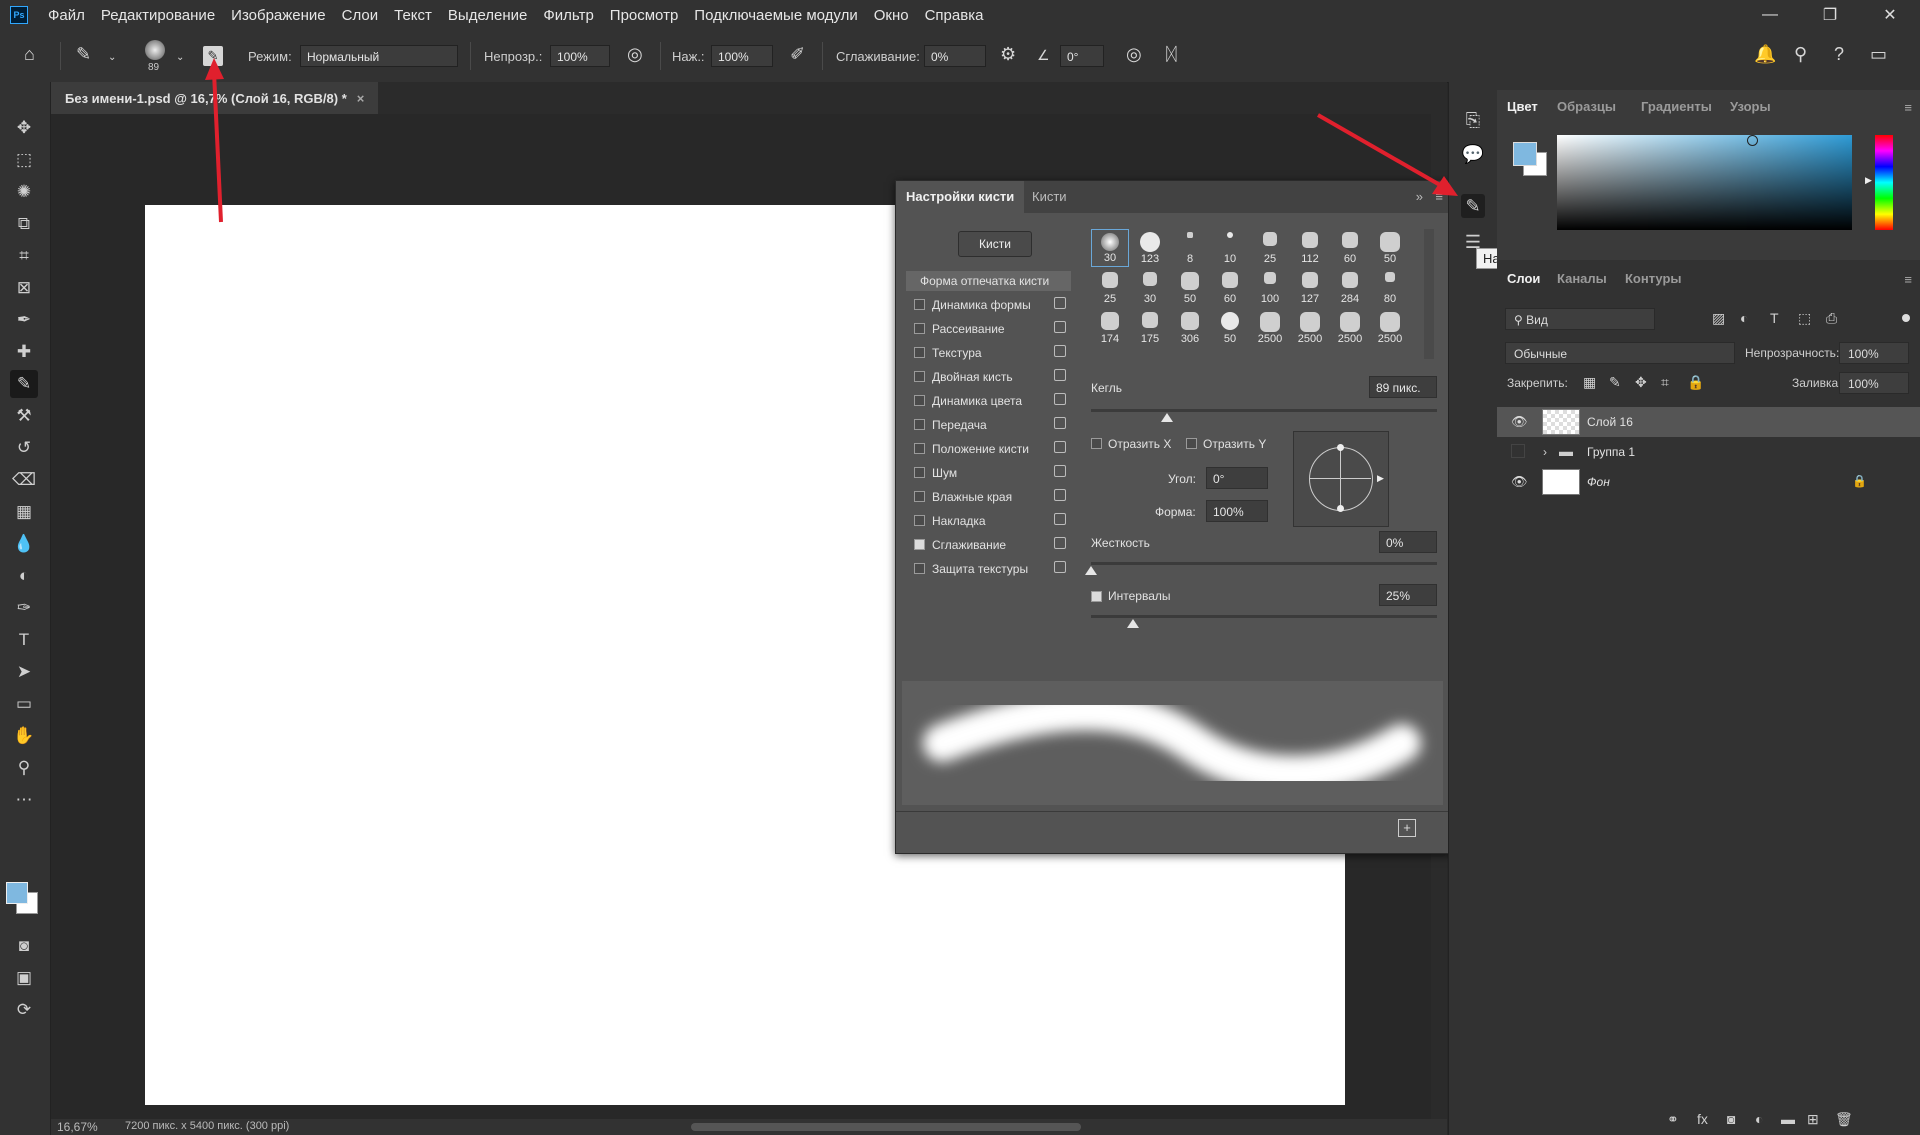 This screenshot has width=1920, height=1135. Describe the element at coordinates (1518, 451) in the screenshot. I see `visibility-eye-icon` at that location.